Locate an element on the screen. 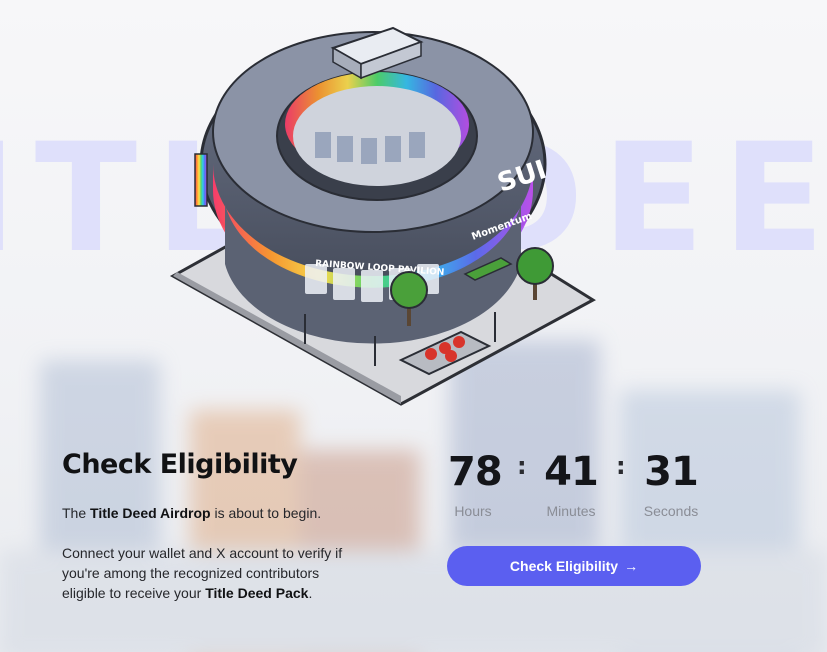 The width and height of the screenshot is (827, 652). countdown-seconds: 31 Seconds is located at coordinates (671, 482).